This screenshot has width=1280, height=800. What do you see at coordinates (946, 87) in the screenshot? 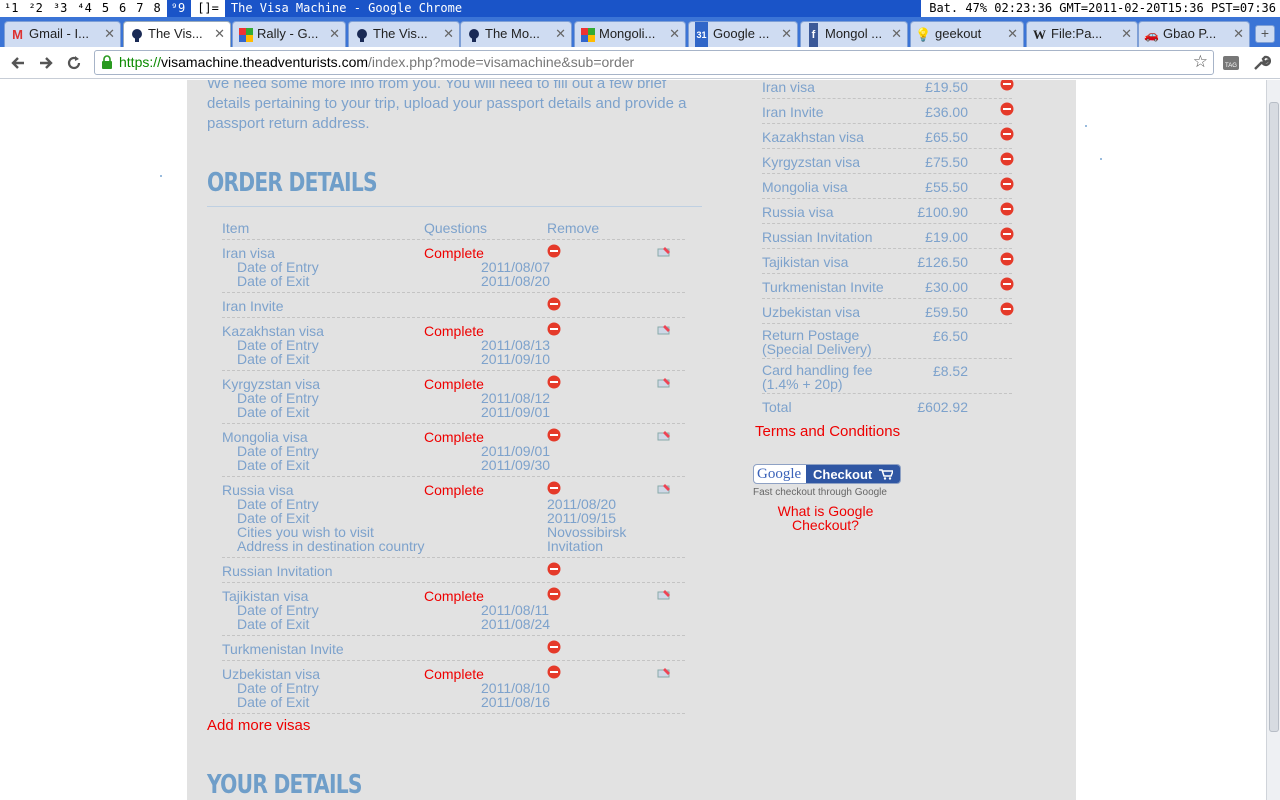
I see `summary-item-price: £19.50` at bounding box center [946, 87].